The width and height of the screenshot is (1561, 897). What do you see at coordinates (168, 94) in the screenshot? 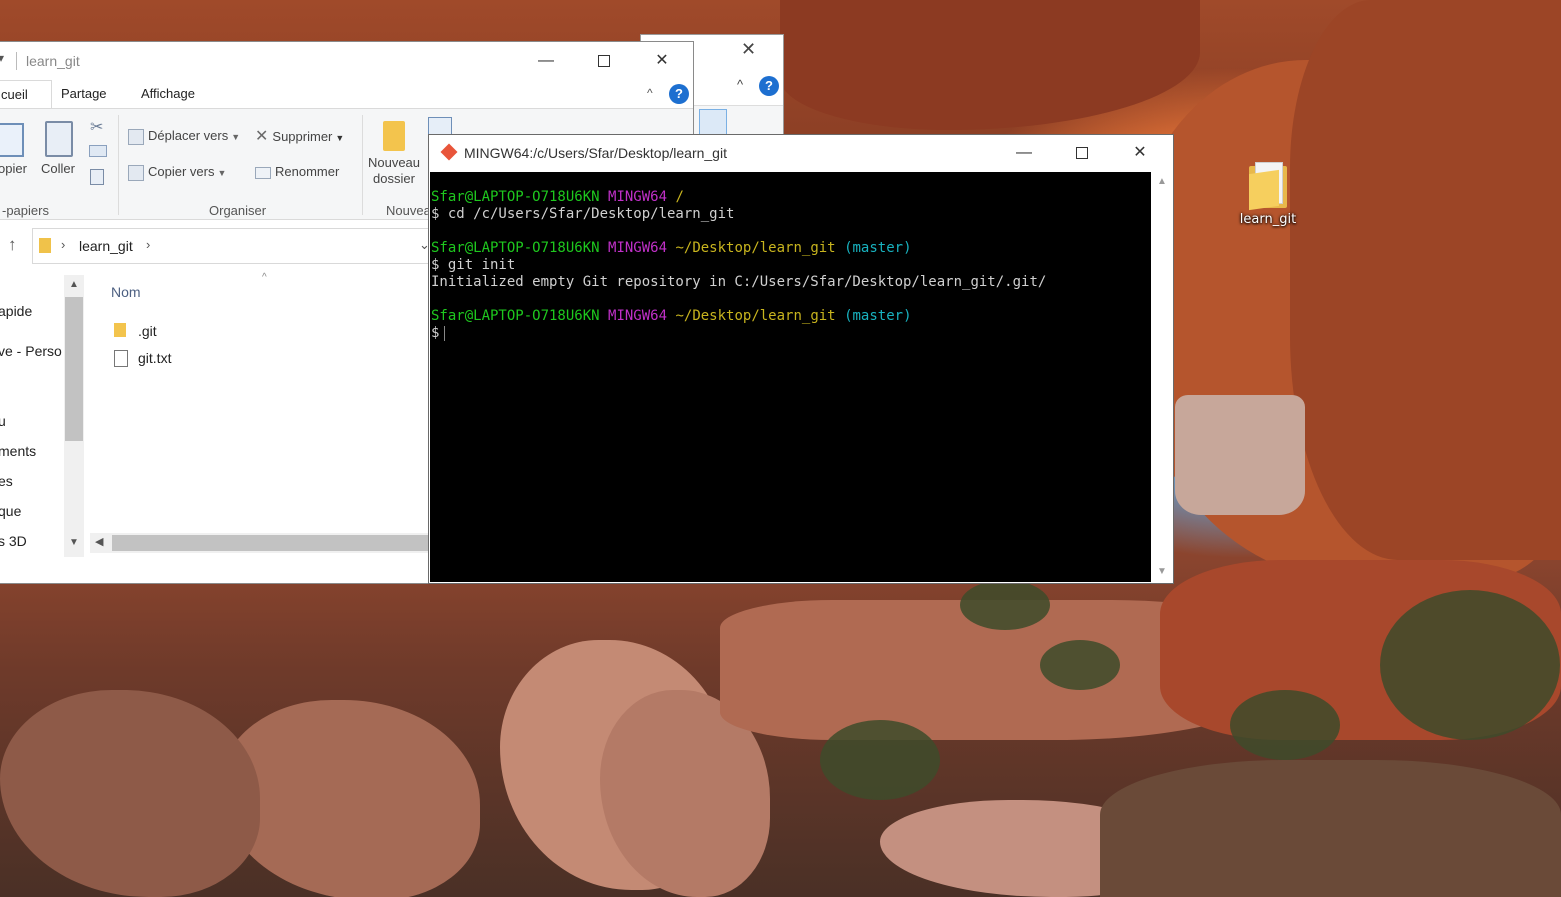
I see `tab-affichage: Affichage` at bounding box center [168, 94].